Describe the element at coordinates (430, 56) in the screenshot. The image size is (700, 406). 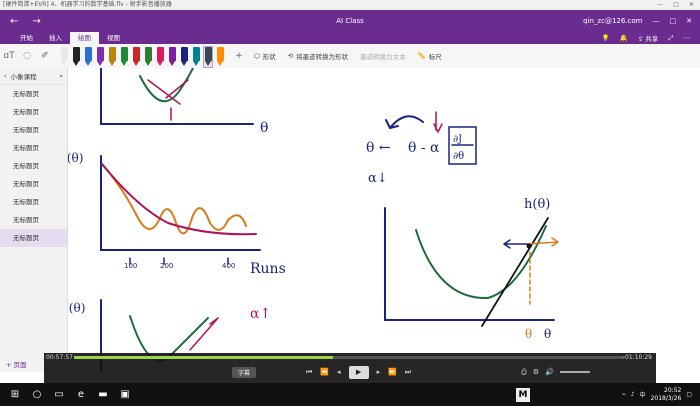
I see `ruler-button: 📏 标尺` at that location.